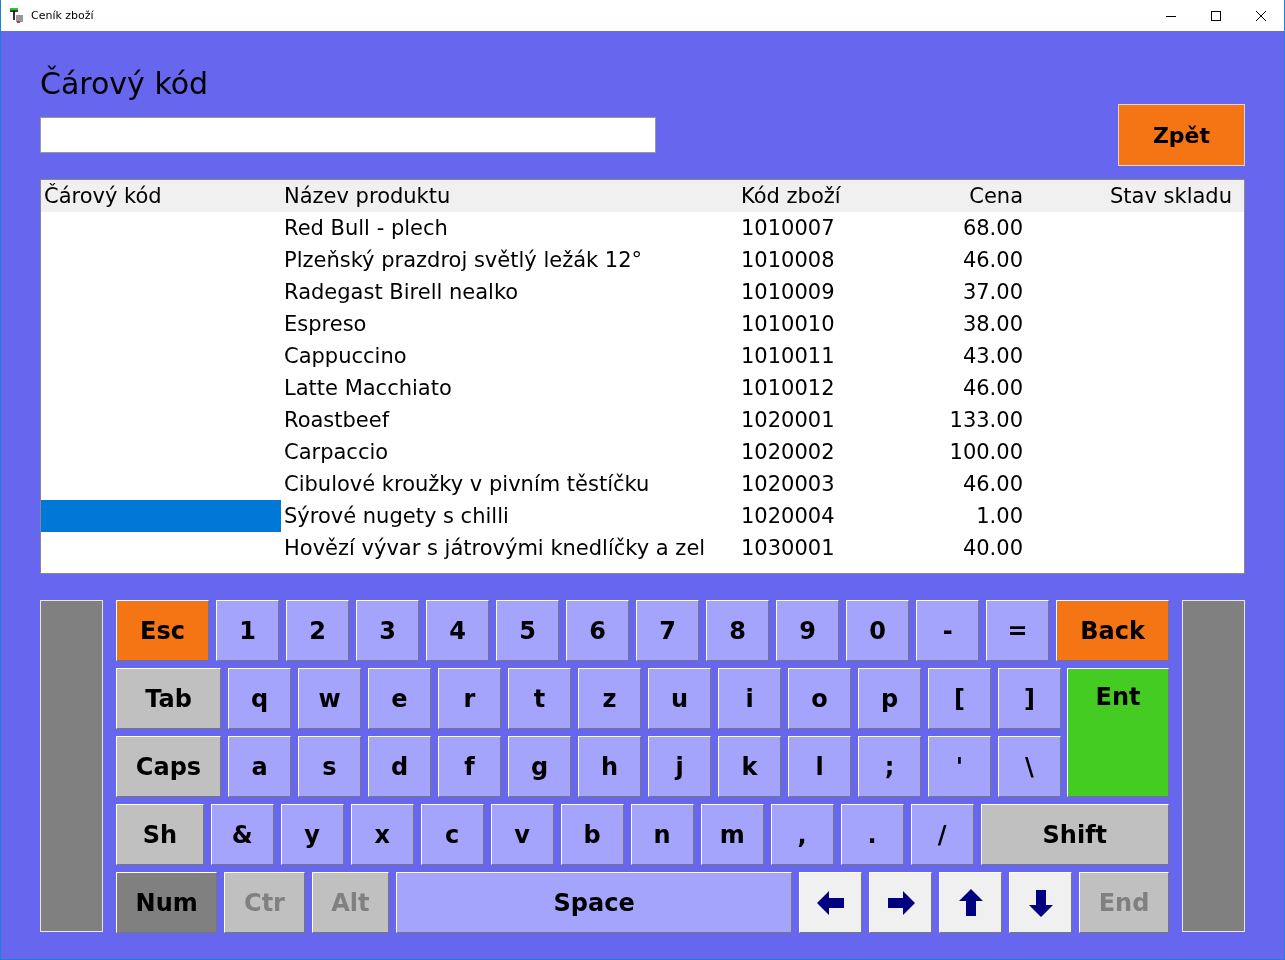 The height and width of the screenshot is (960, 1285). I want to click on table-cell-text: Carpaccio, so click(336, 452).